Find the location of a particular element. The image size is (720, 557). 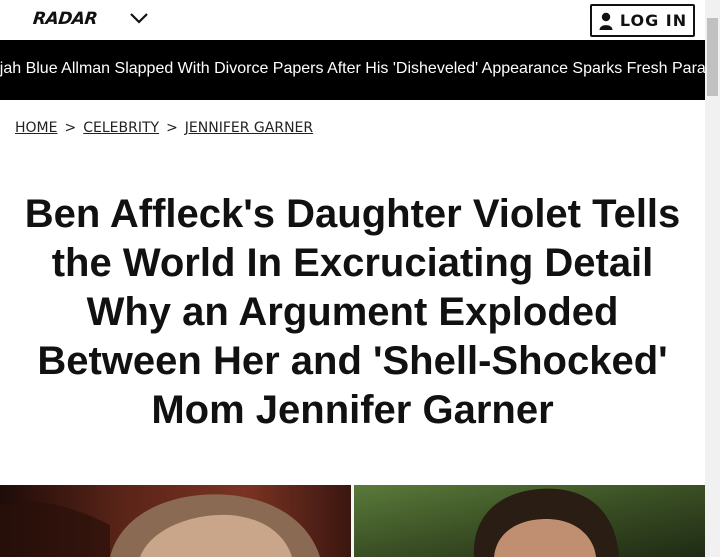

login-button: LOG IN is located at coordinates (642, 20).